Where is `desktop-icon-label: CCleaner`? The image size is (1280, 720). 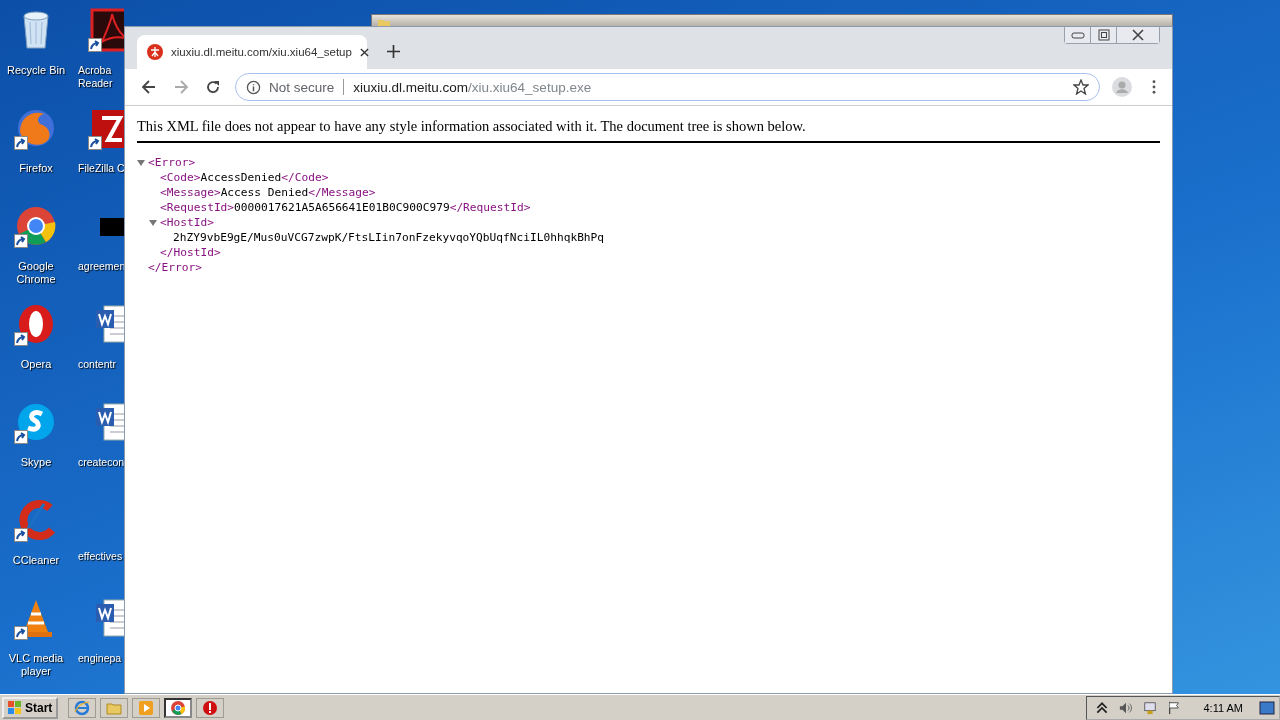 desktop-icon-label: CCleaner is located at coordinates (36, 560).